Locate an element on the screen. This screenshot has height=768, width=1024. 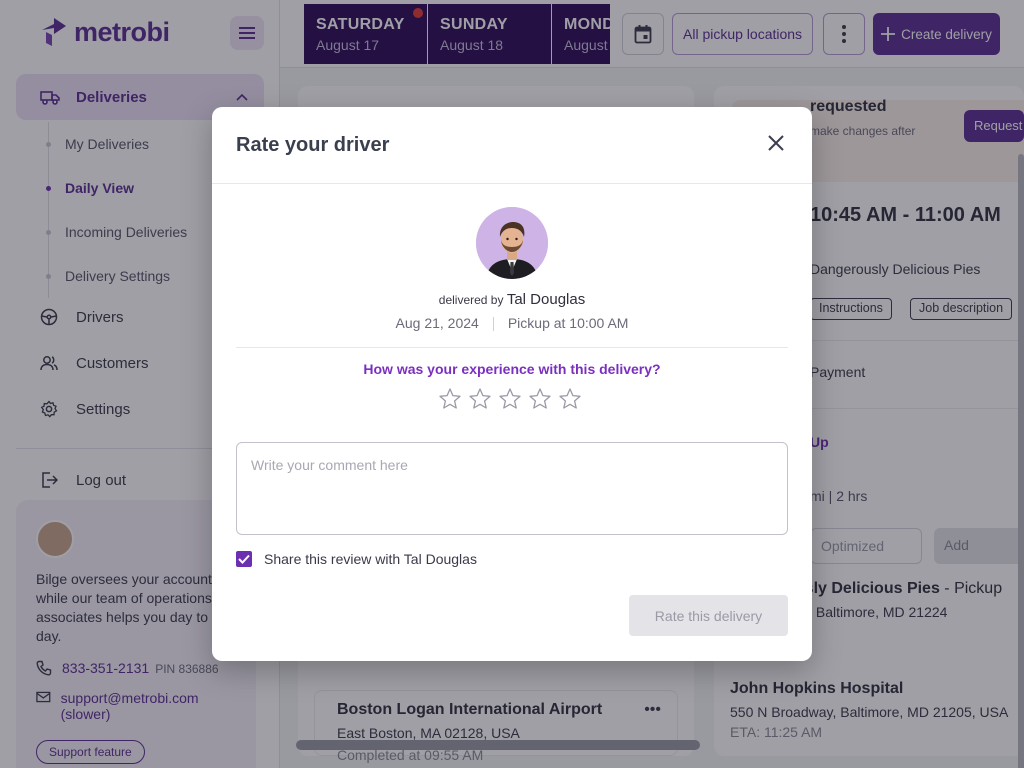
driver-photo is located at coordinates (512, 243).